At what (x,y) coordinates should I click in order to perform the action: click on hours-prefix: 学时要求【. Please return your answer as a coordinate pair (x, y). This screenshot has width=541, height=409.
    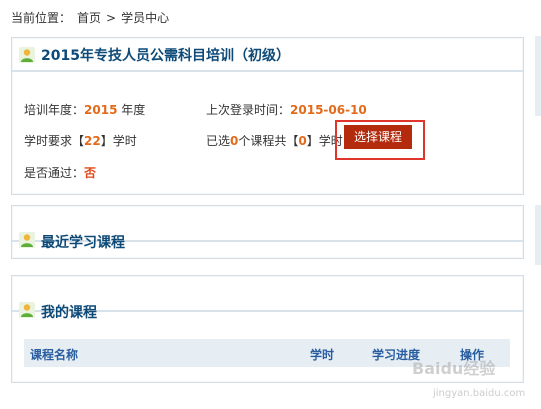
    Looking at the image, I should click on (54, 141).